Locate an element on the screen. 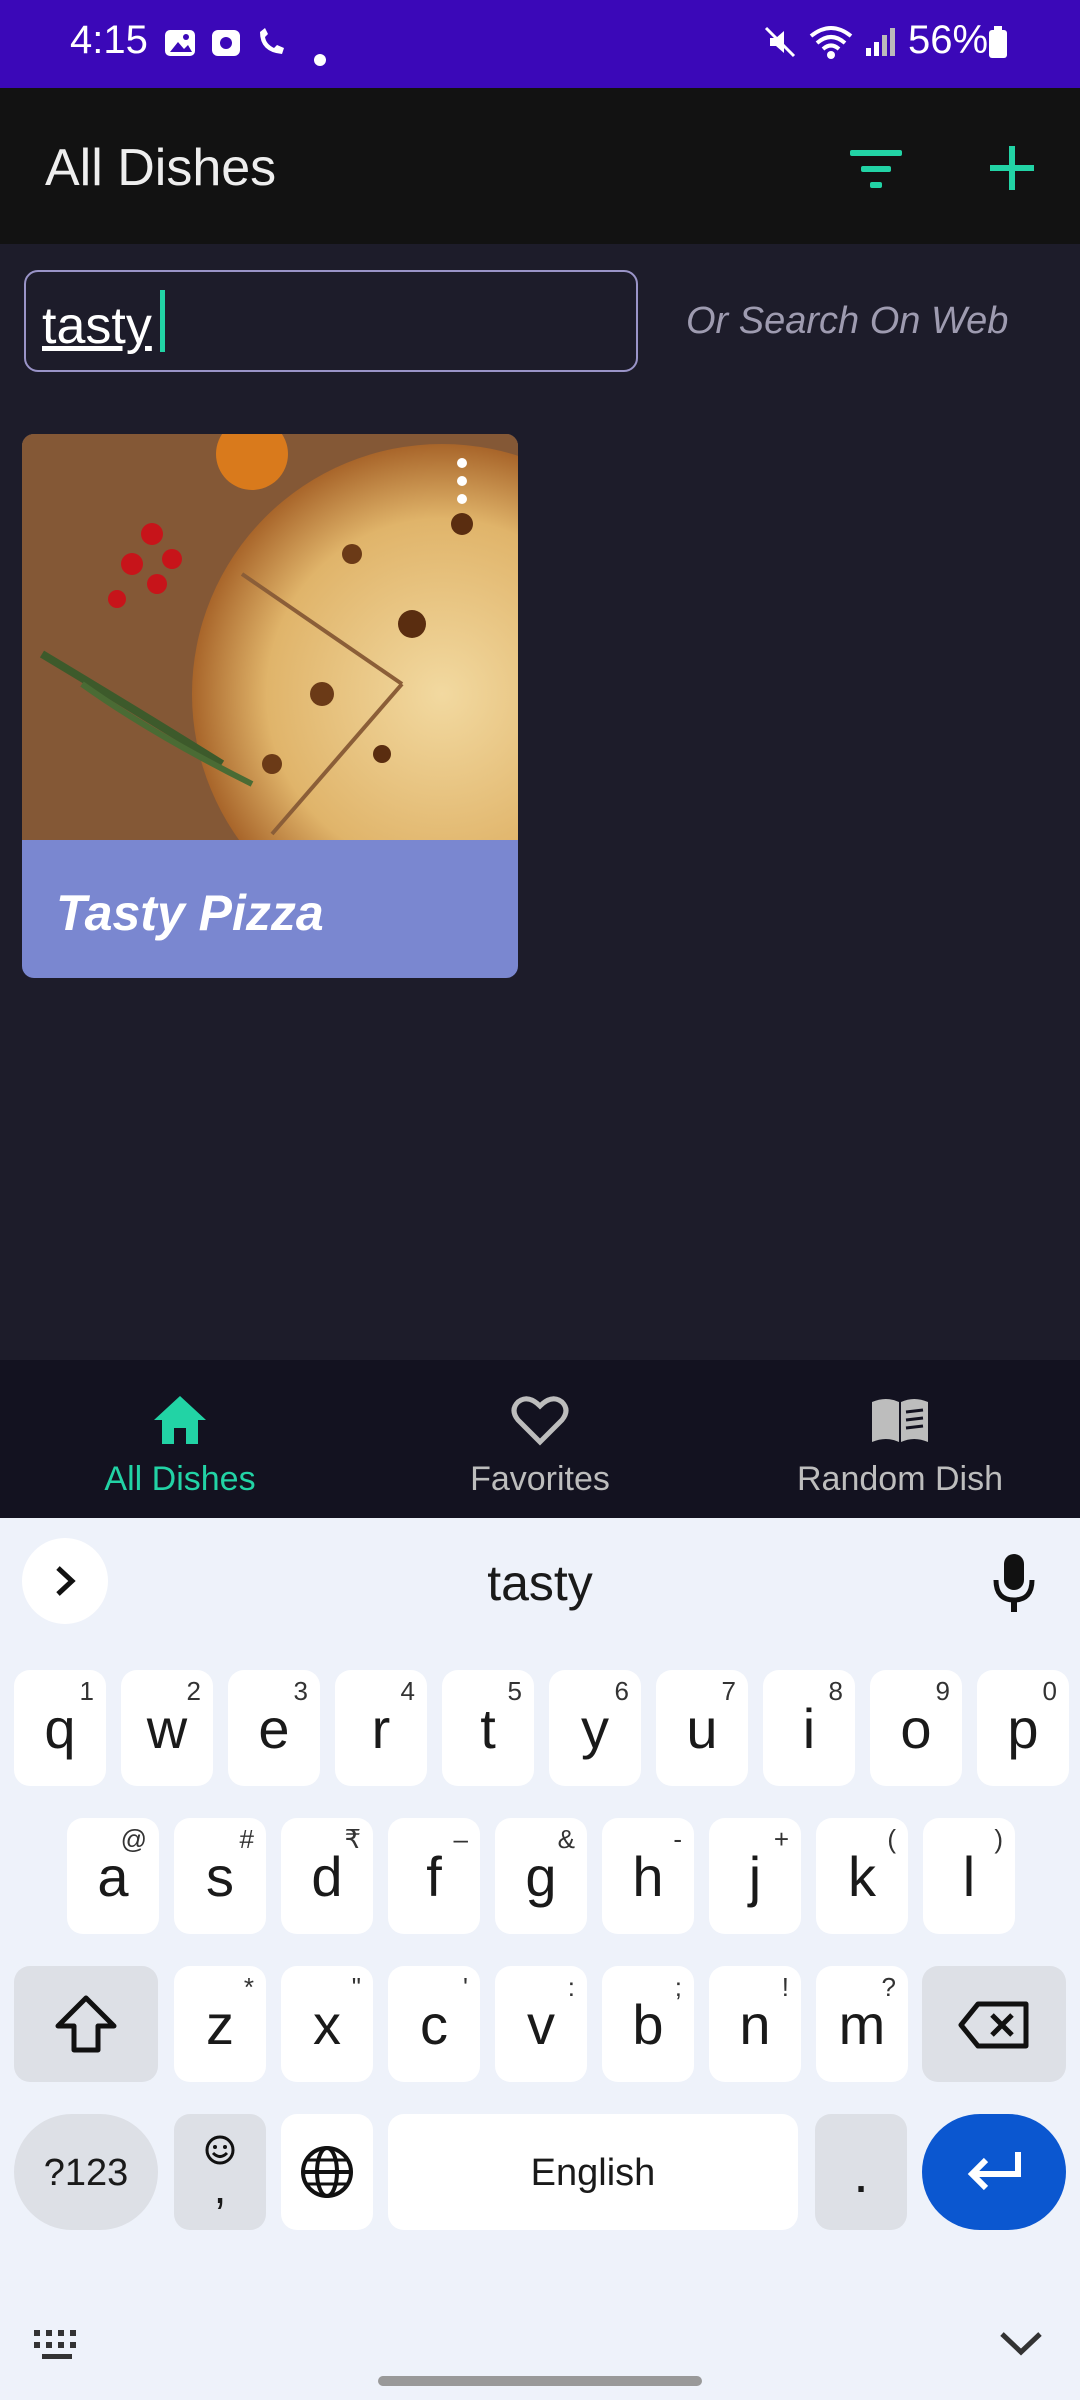 This screenshot has width=1080, height=2400. key-u: u7 is located at coordinates (702, 1728).